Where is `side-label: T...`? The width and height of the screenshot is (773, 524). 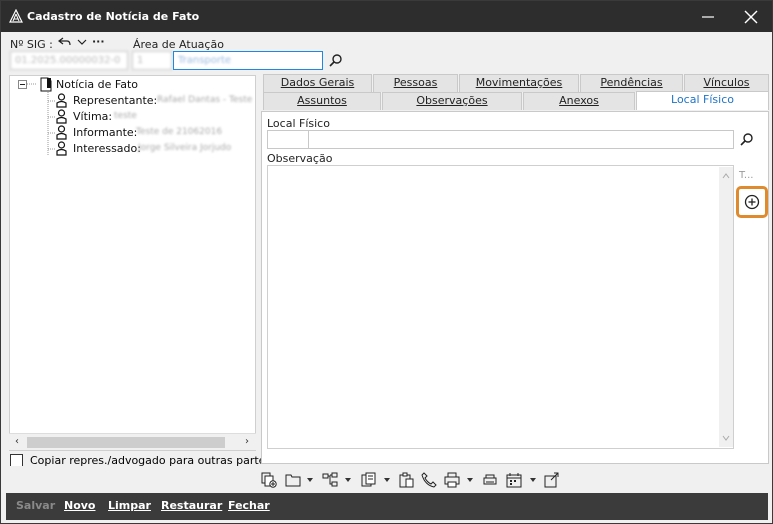 side-label: T... is located at coordinates (746, 175).